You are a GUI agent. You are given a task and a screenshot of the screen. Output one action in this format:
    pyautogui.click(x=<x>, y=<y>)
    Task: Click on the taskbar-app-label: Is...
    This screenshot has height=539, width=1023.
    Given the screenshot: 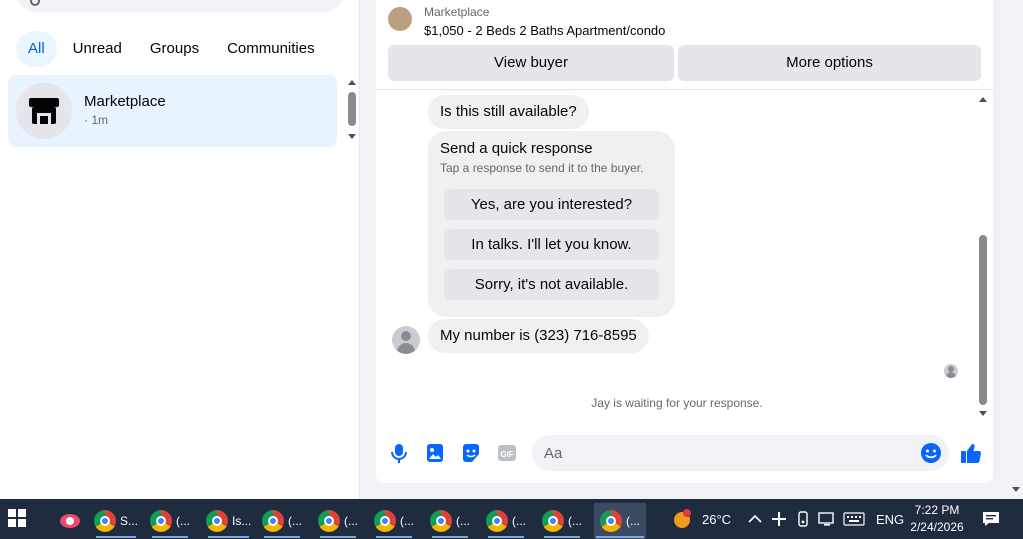 What is the action you would take?
    pyautogui.click(x=242, y=521)
    